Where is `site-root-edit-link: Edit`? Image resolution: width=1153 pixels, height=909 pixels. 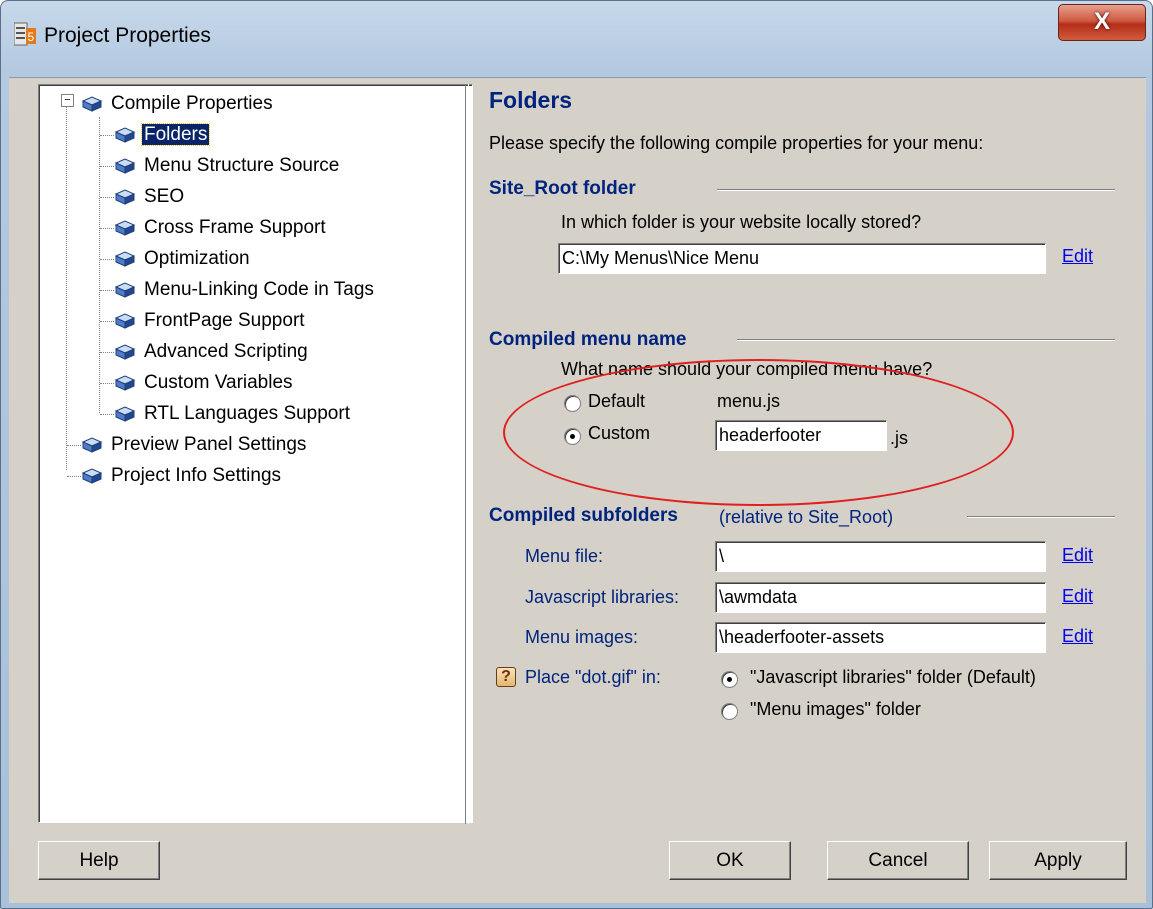 site-root-edit-link: Edit is located at coordinates (1077, 256).